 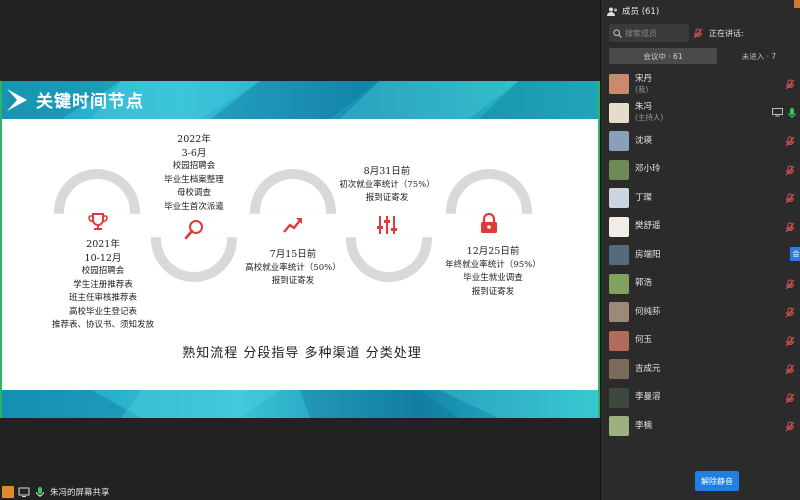 I want to click on member-row: 何玉, so click(x=704, y=341).